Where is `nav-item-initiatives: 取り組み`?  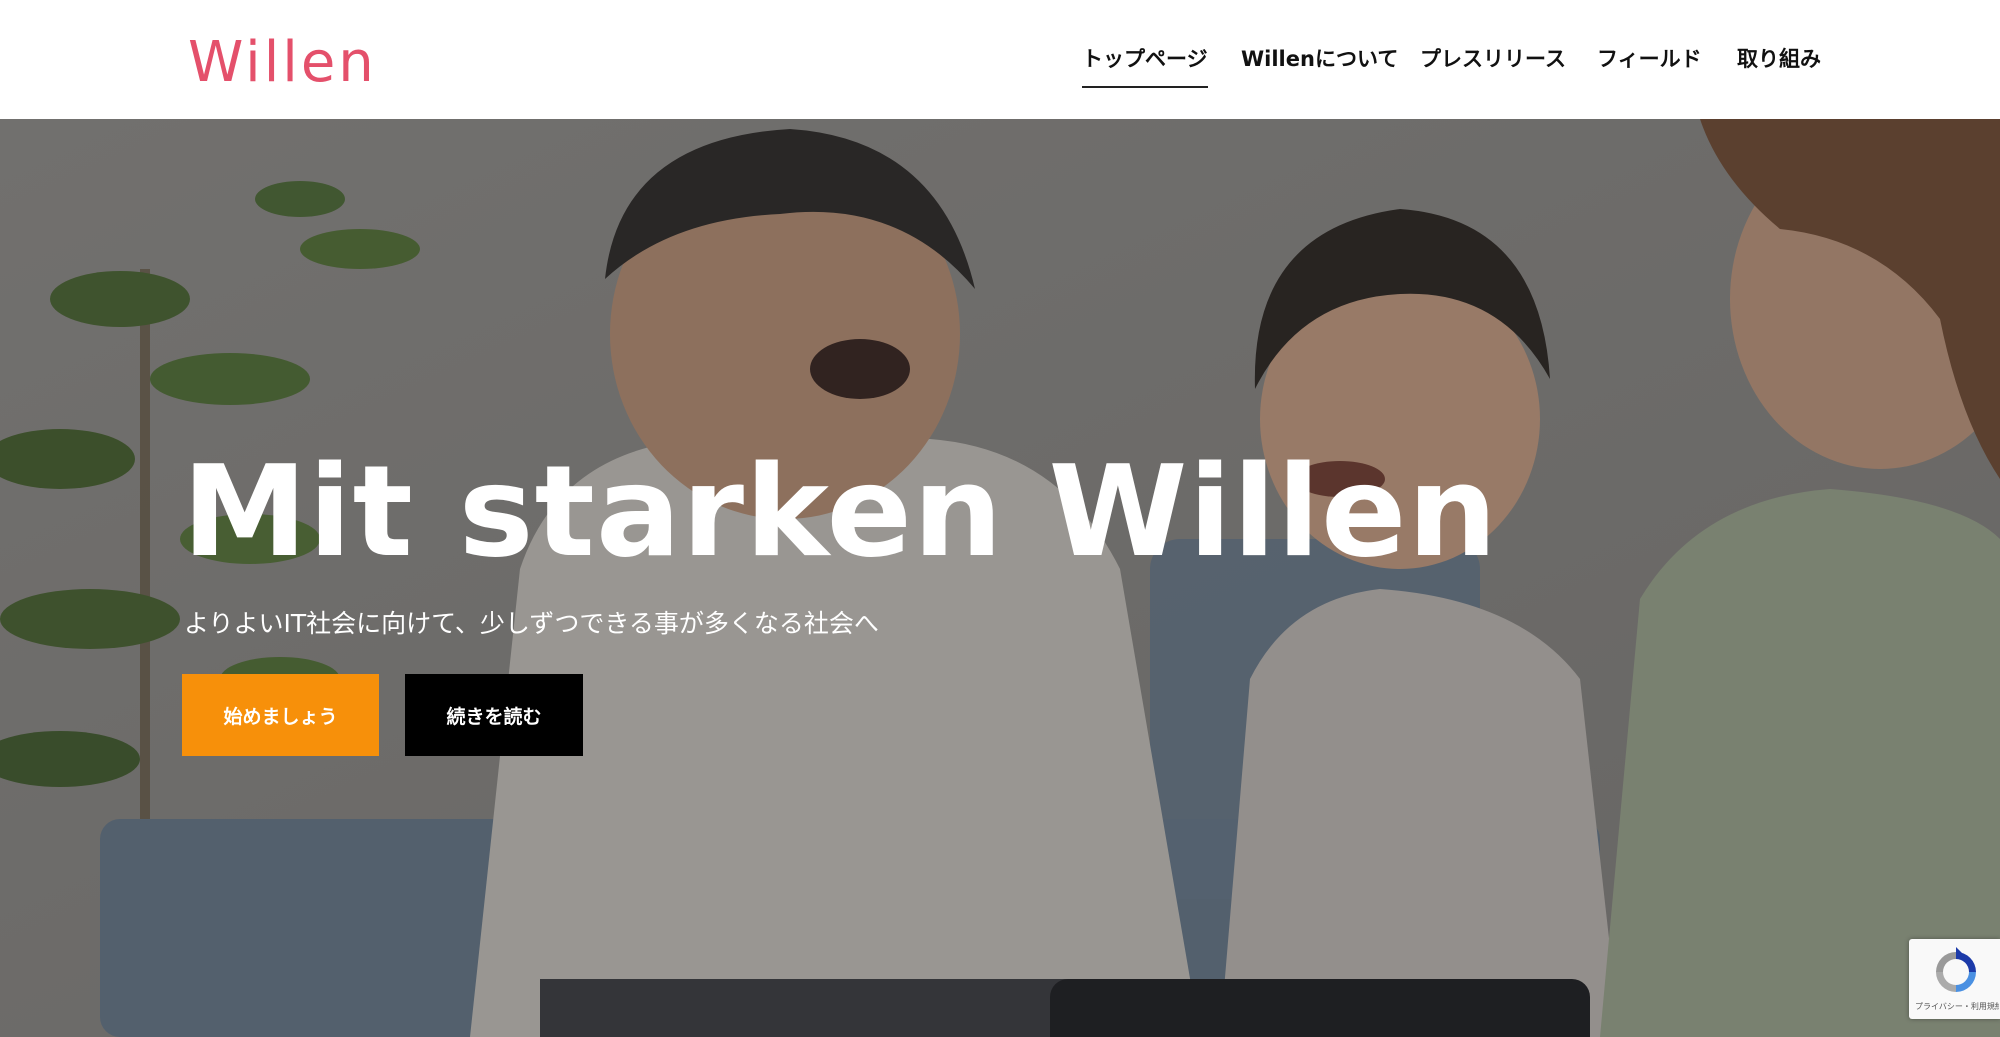 nav-item-initiatives: 取り組み is located at coordinates (1779, 64).